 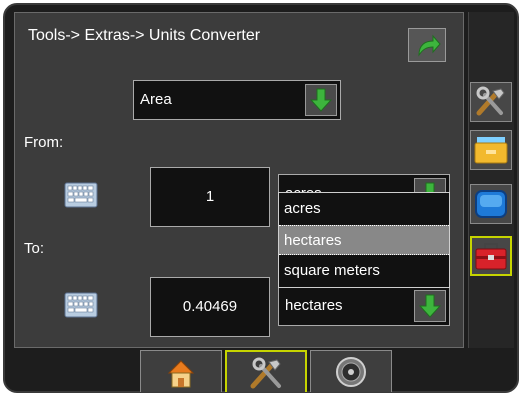 What do you see at coordinates (364, 271) in the screenshot?
I see `menu-item-square-meters: square meters` at bounding box center [364, 271].